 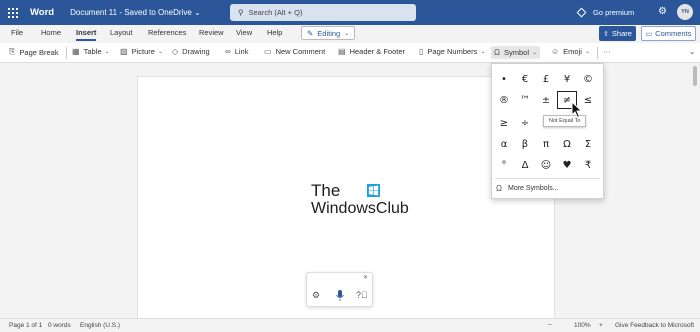 What do you see at coordinates (310, 33) in the screenshot?
I see `pencil-icon: ✎` at bounding box center [310, 33].